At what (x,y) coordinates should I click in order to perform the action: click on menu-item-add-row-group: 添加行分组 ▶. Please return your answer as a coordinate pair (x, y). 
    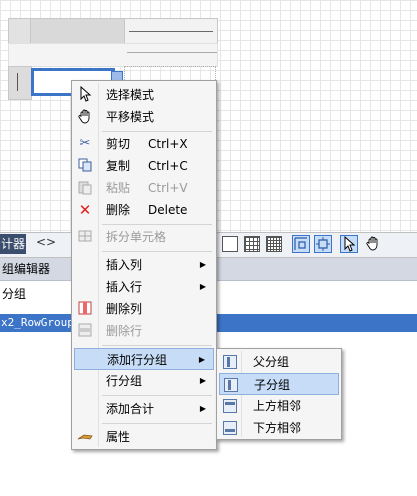
    Looking at the image, I should click on (144, 359).